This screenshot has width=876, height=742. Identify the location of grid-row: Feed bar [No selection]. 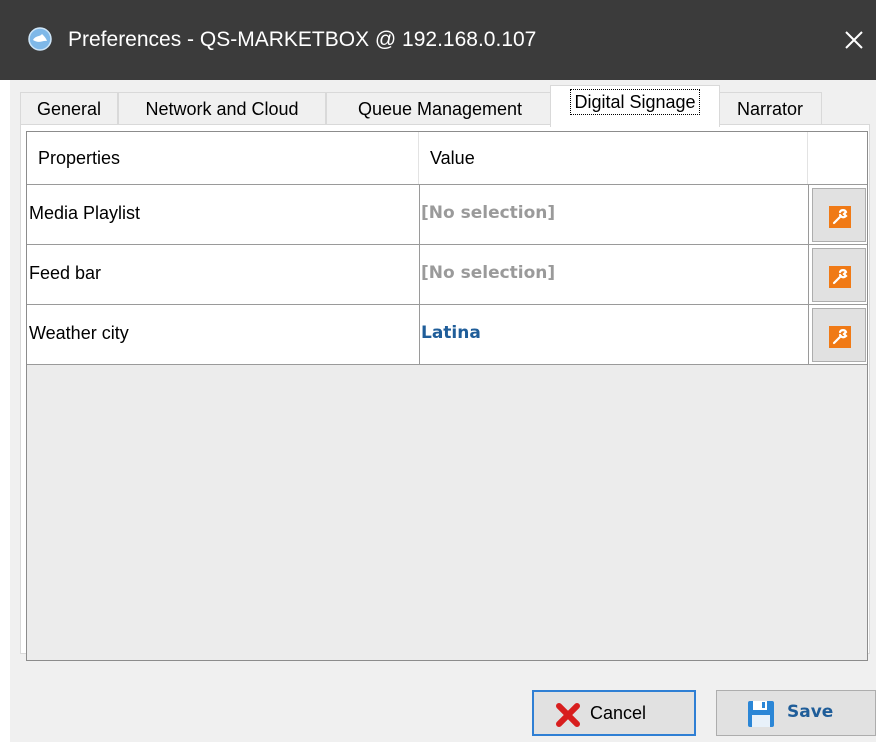
(447, 274).